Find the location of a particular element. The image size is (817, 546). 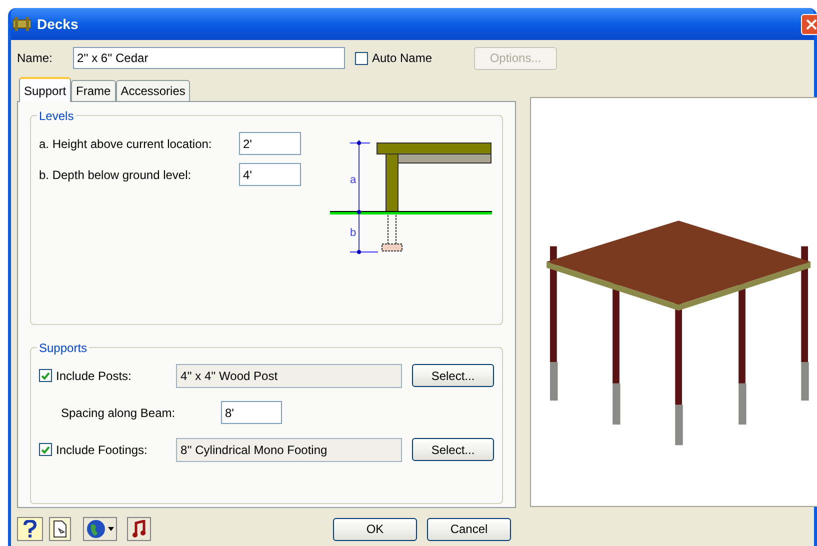

level-input: 2' is located at coordinates (270, 143).